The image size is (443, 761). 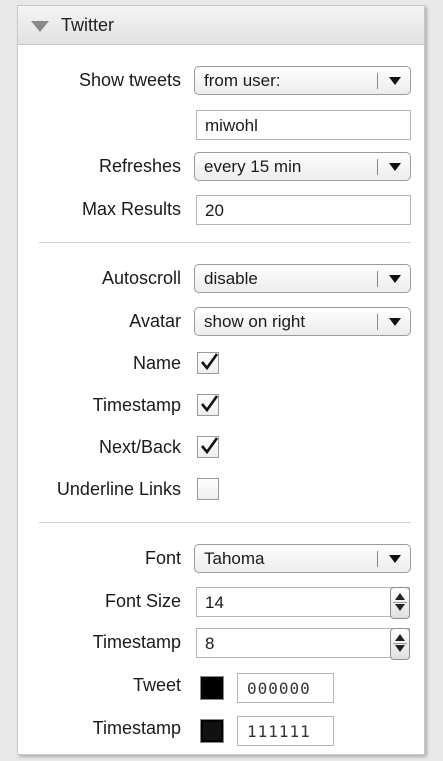 I want to click on tweet-color-swatch, so click(x=212, y=688).